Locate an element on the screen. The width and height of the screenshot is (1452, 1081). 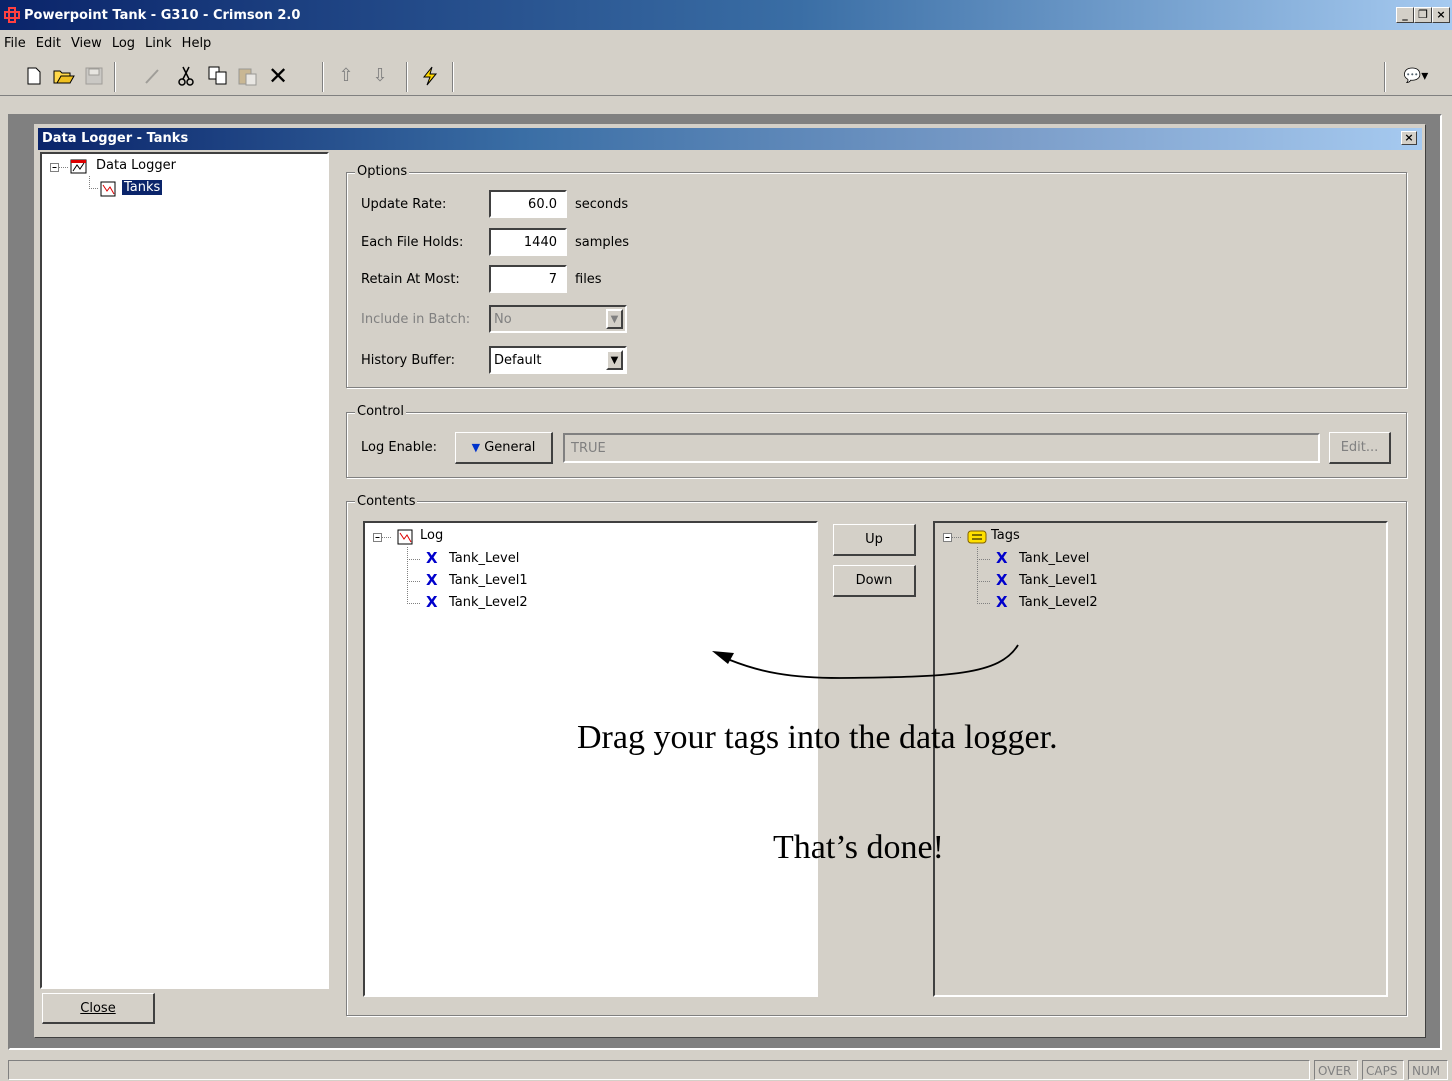
tag-item: Tank_Level1 is located at coordinates (1058, 580).